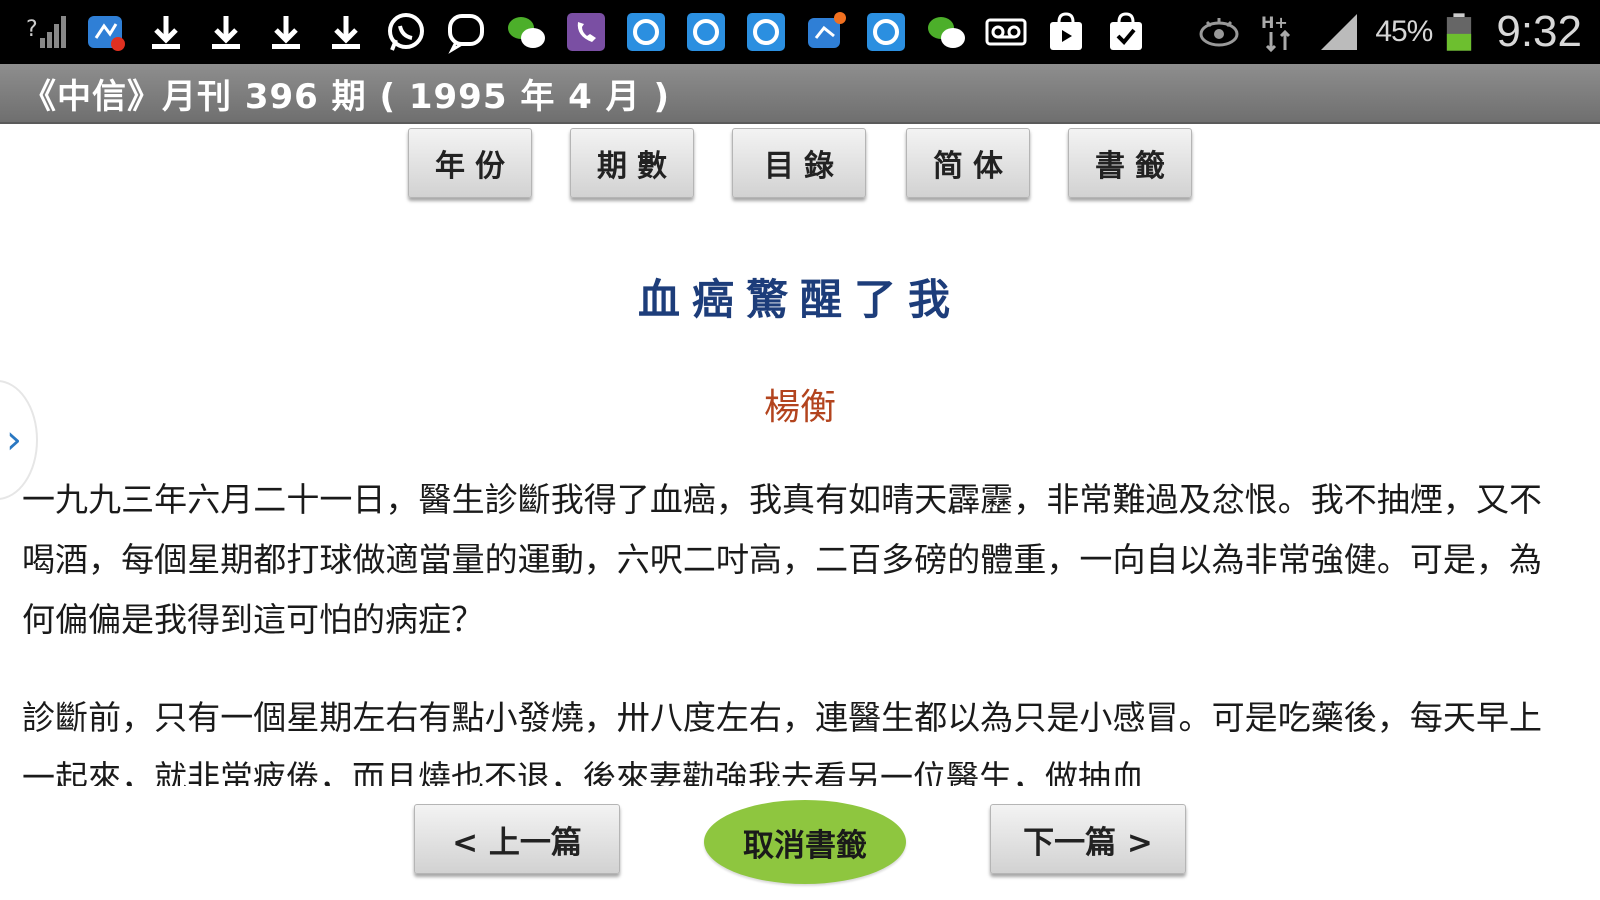  What do you see at coordinates (1066, 32) in the screenshot?
I see `store-bag-icon` at bounding box center [1066, 32].